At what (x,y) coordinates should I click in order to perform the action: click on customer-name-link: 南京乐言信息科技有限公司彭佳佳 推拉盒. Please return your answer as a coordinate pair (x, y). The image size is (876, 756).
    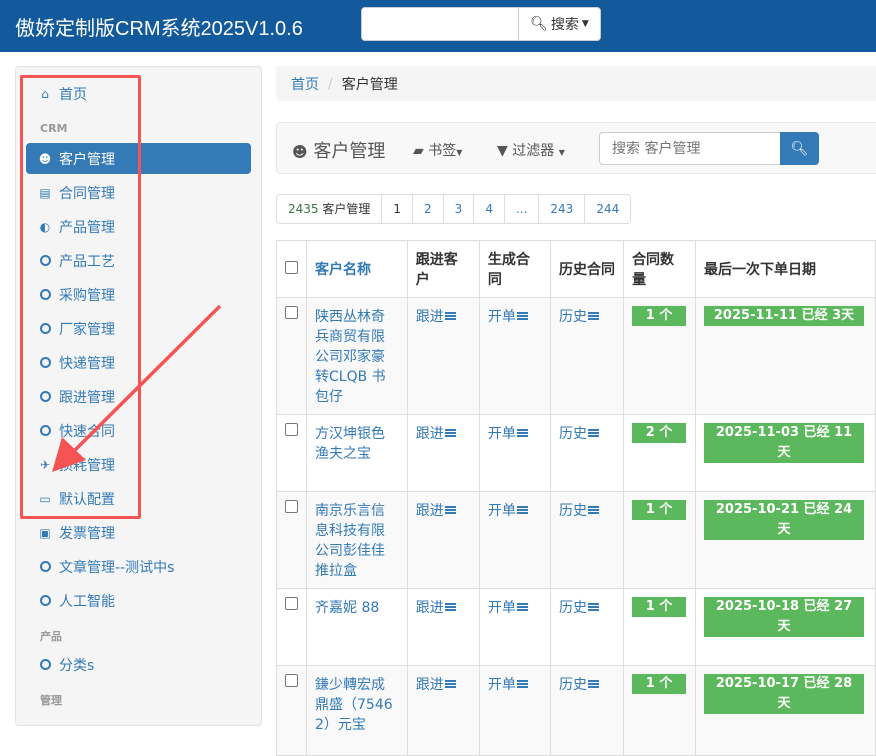
    Looking at the image, I should click on (350, 541).